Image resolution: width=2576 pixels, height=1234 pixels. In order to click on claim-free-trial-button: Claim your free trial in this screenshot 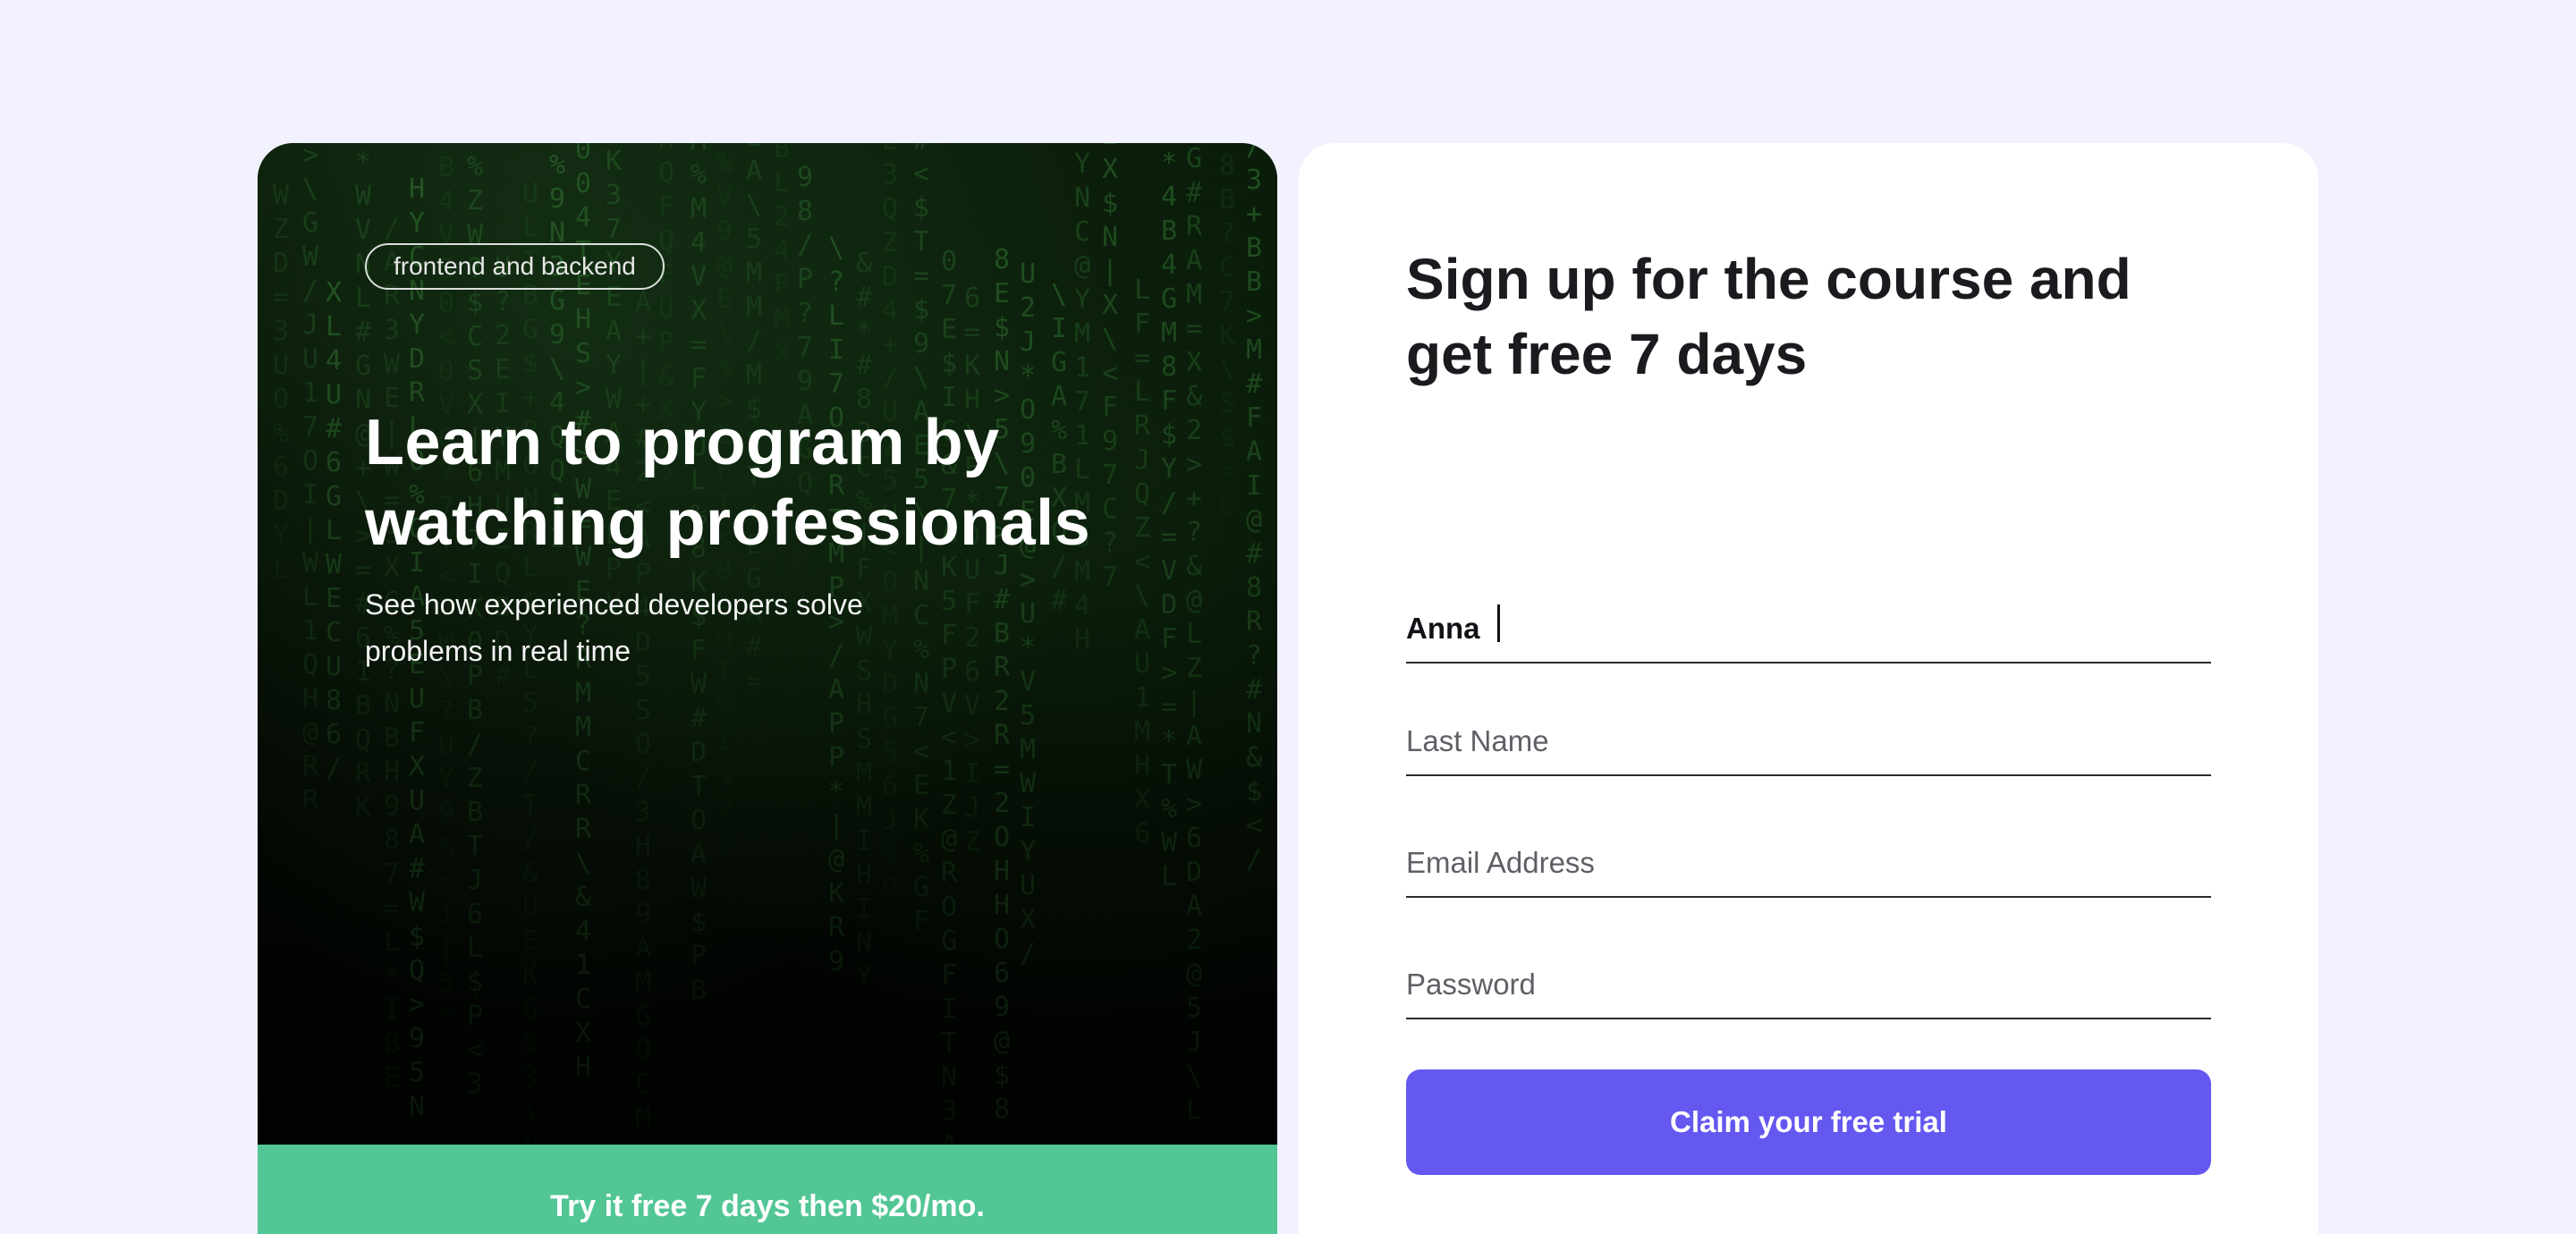, I will do `click(1808, 1122)`.